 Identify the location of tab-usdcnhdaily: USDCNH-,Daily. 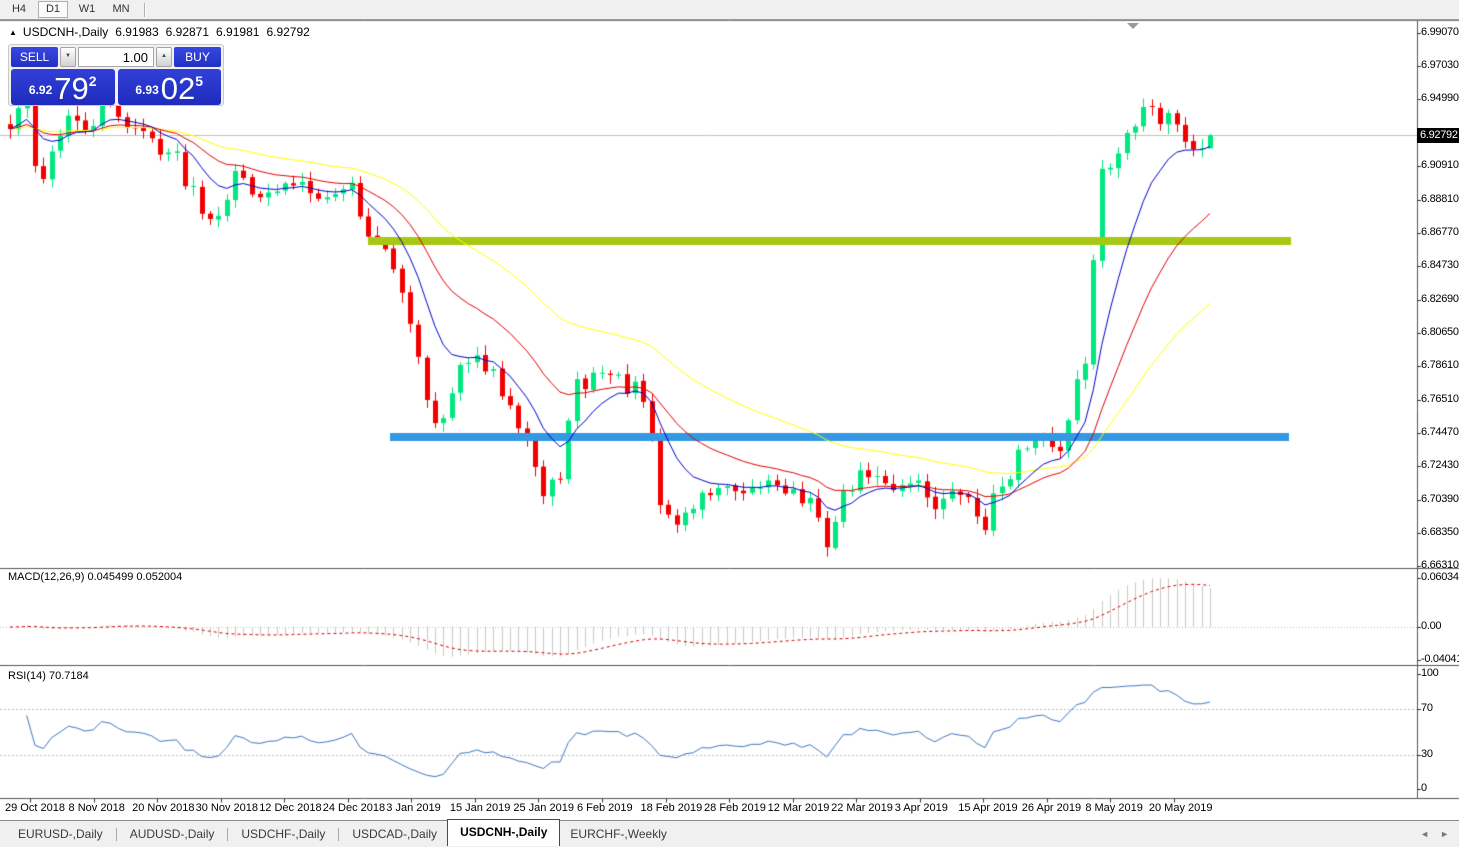
(504, 832).